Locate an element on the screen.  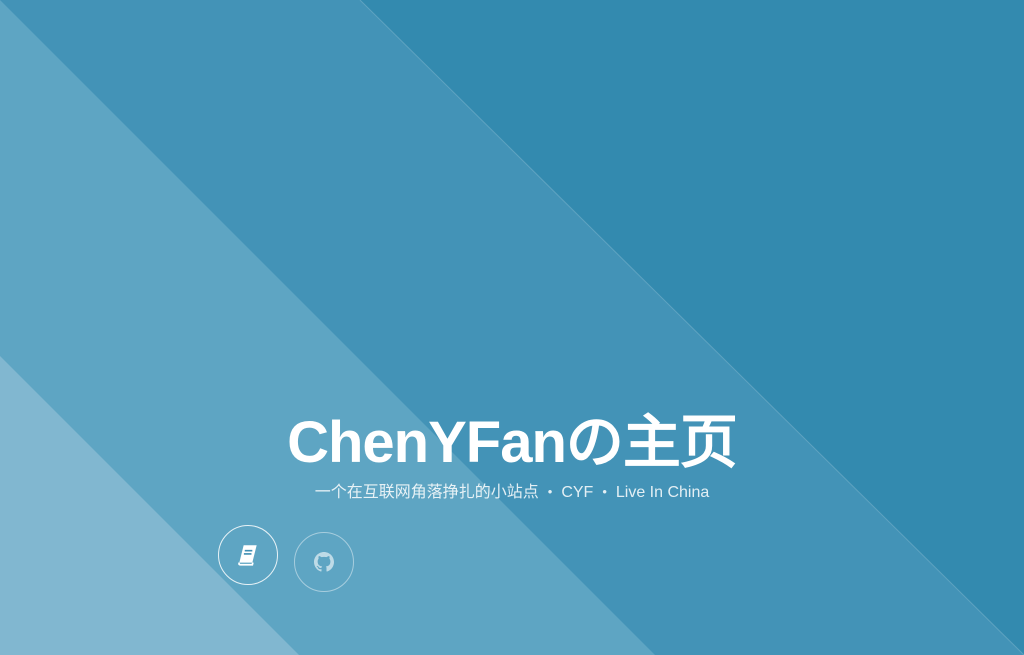
book-icon is located at coordinates (247, 555).